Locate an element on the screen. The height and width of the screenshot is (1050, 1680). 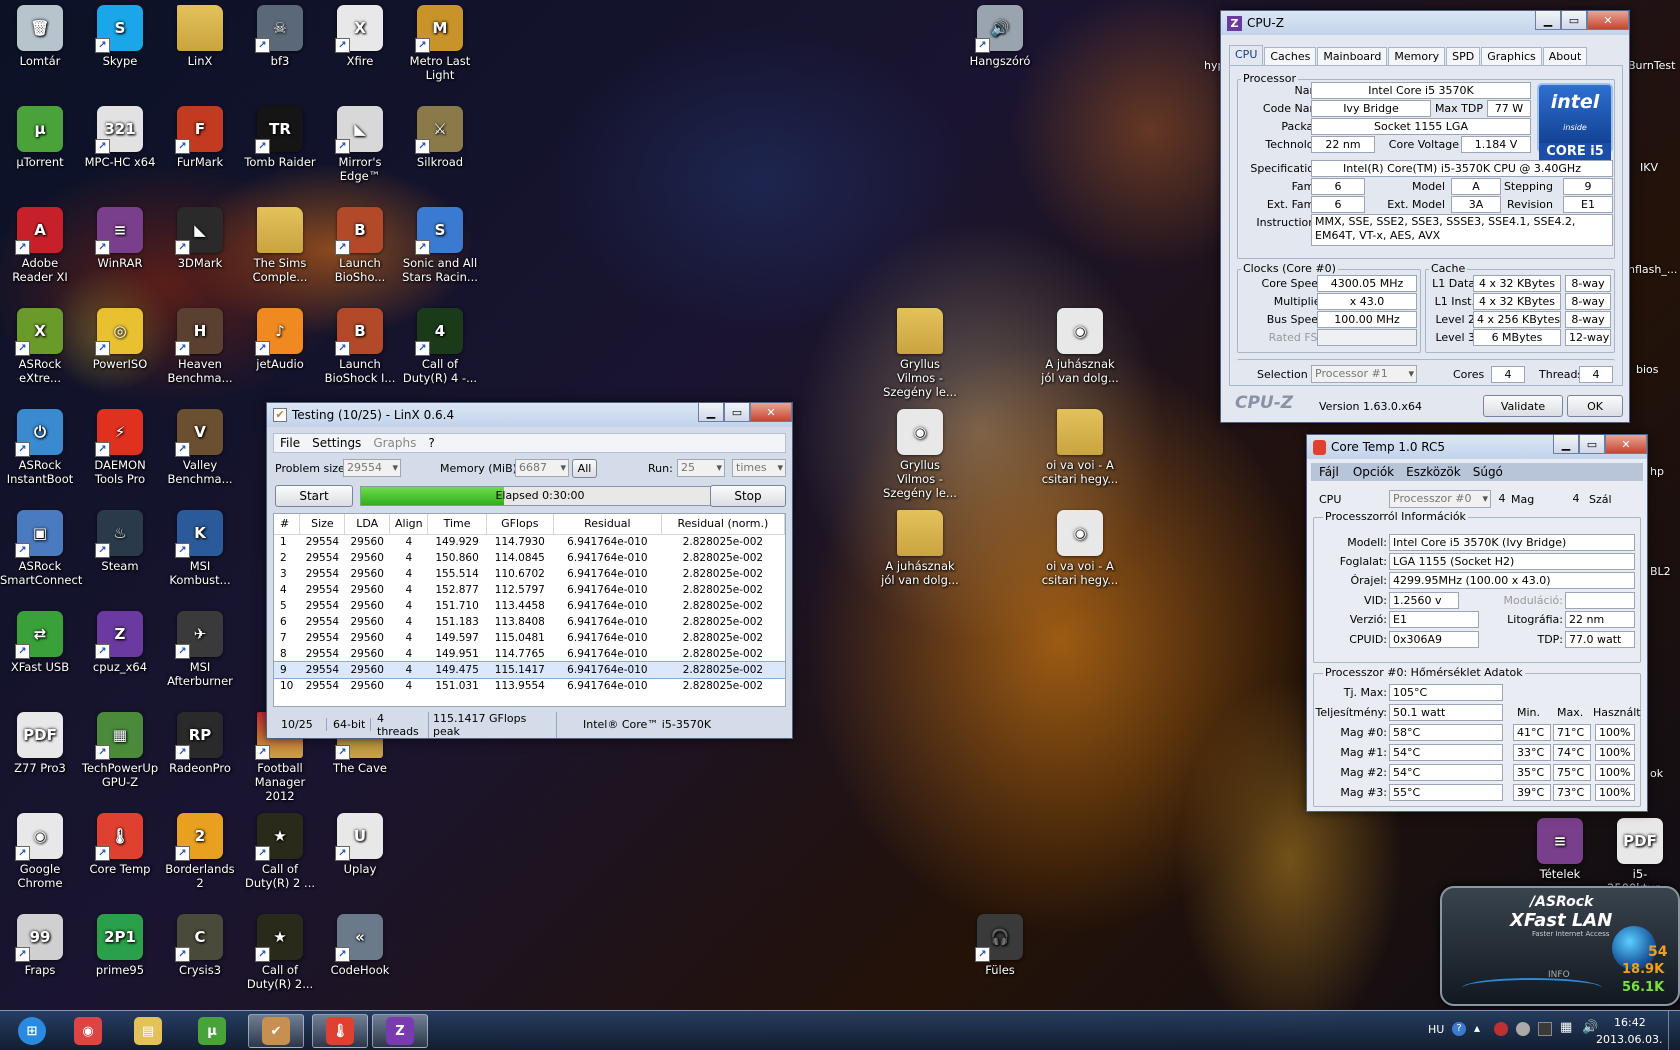
menu-help: ? is located at coordinates (431, 443).